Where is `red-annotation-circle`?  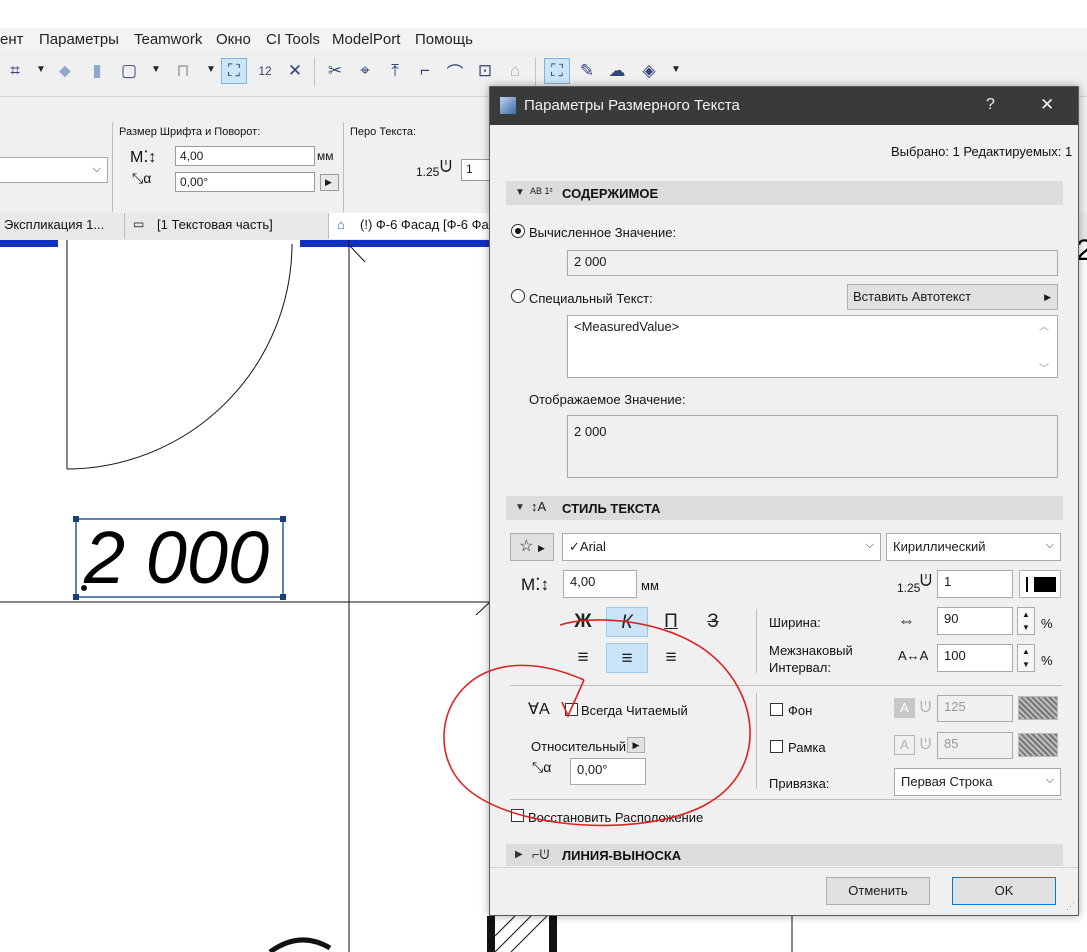
red-annotation-circle is located at coordinates (597, 723).